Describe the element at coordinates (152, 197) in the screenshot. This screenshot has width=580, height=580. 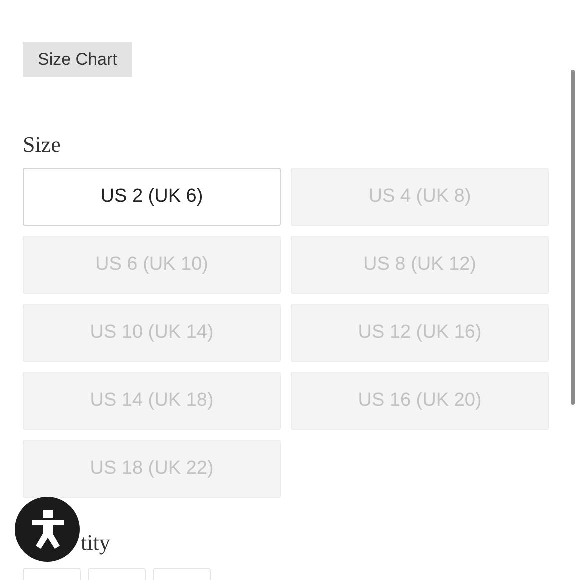
I see `size-option: US 2 (UK 6)` at that location.